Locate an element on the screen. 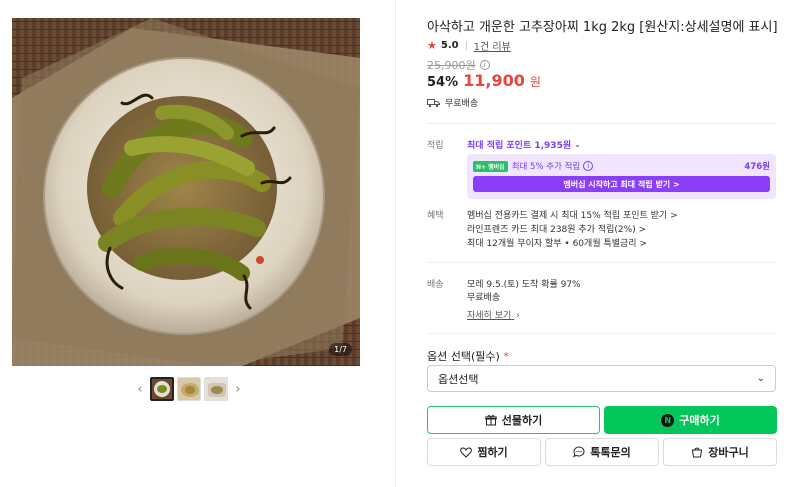 The width and height of the screenshot is (800, 487). product-title: 아삭하고 개운한 고추장아찌 1kg 2kg [원산지:상세설명에 표시] is located at coordinates (602, 27).